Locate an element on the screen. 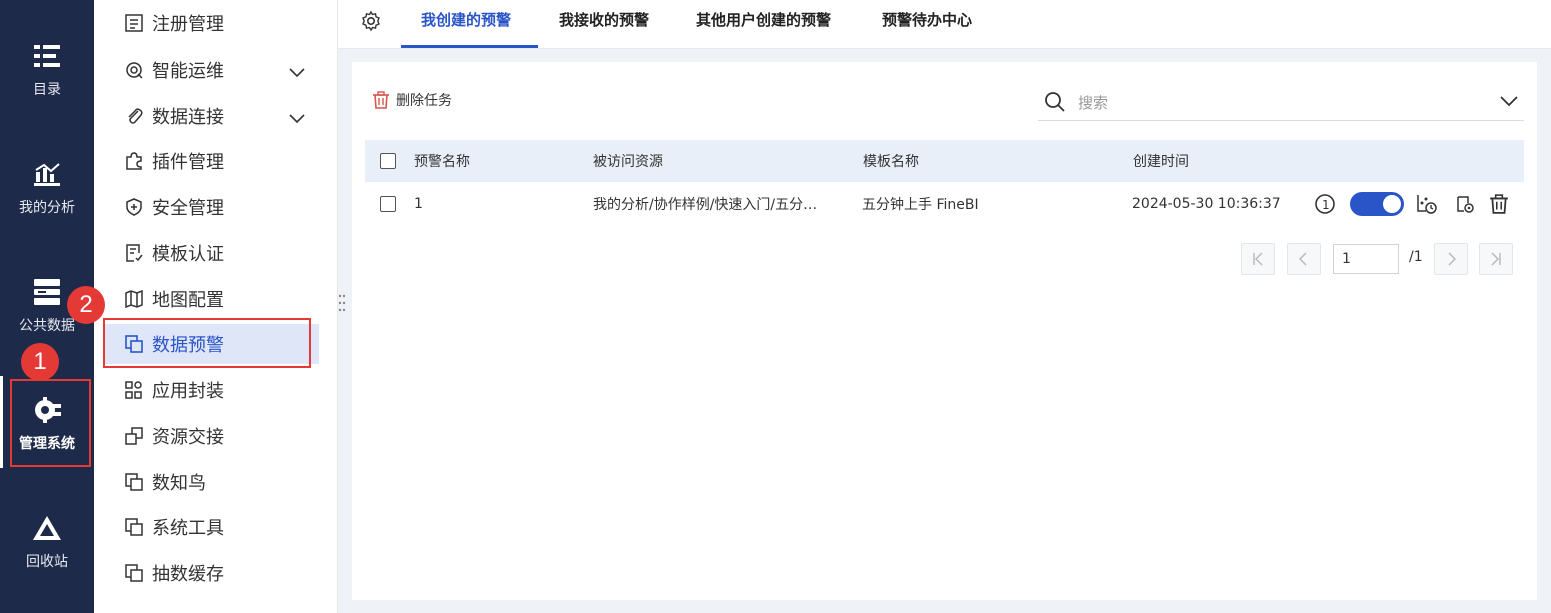 This screenshot has width=1551, height=613. alert-enabled-toggle is located at coordinates (1377, 204).